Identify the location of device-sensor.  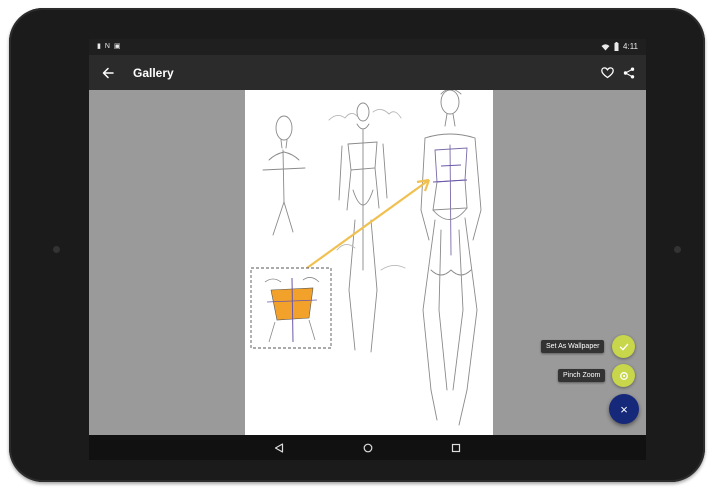
(56, 249).